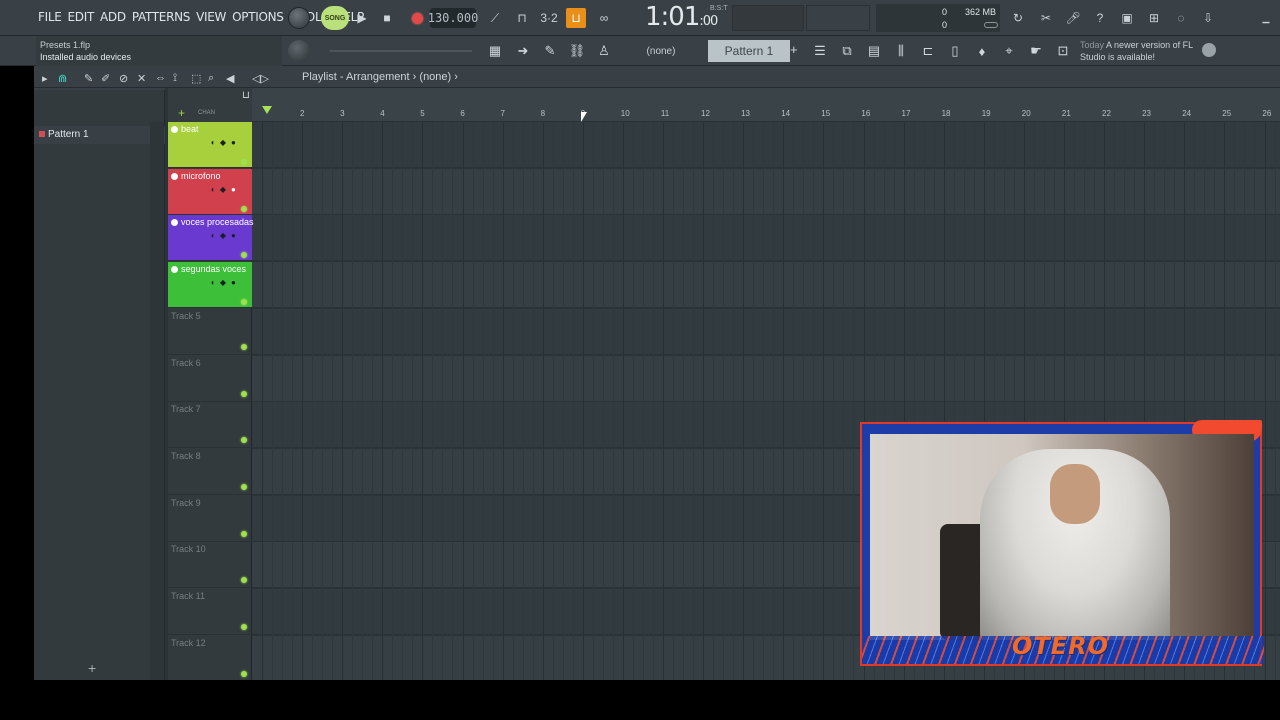 Image resolution: width=1280 pixels, height=720 pixels. Describe the element at coordinates (141, 78) in the screenshot. I see `mute-tool-icon: ✕` at that location.